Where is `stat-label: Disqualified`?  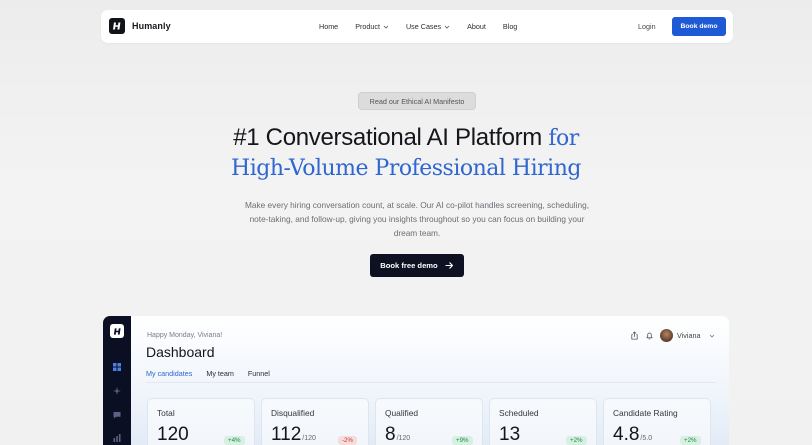 stat-label: Disqualified is located at coordinates (293, 413).